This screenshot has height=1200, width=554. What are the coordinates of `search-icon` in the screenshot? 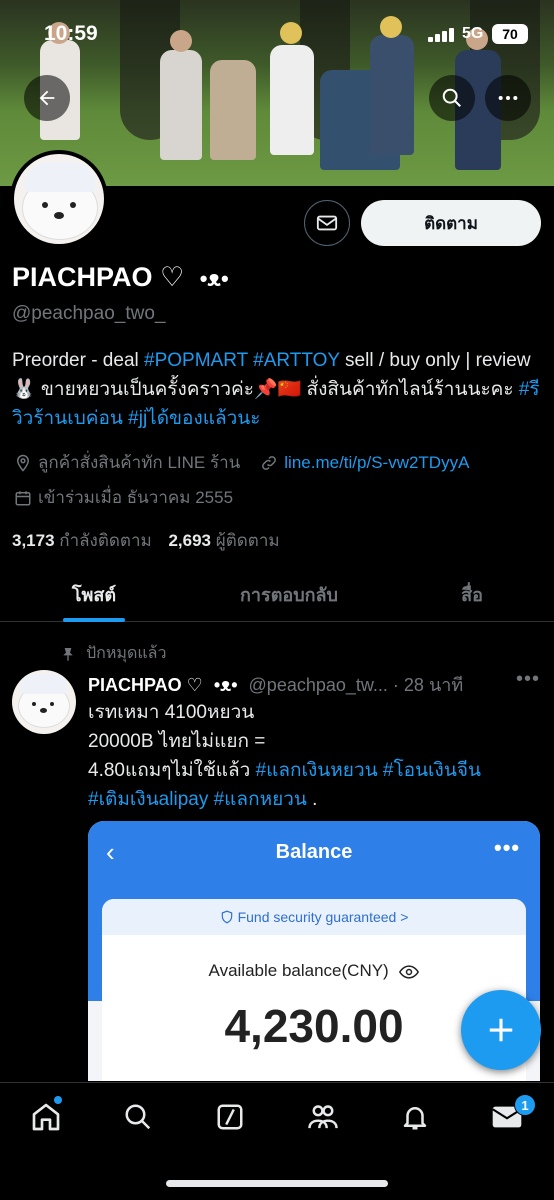 It's located at (451, 97).